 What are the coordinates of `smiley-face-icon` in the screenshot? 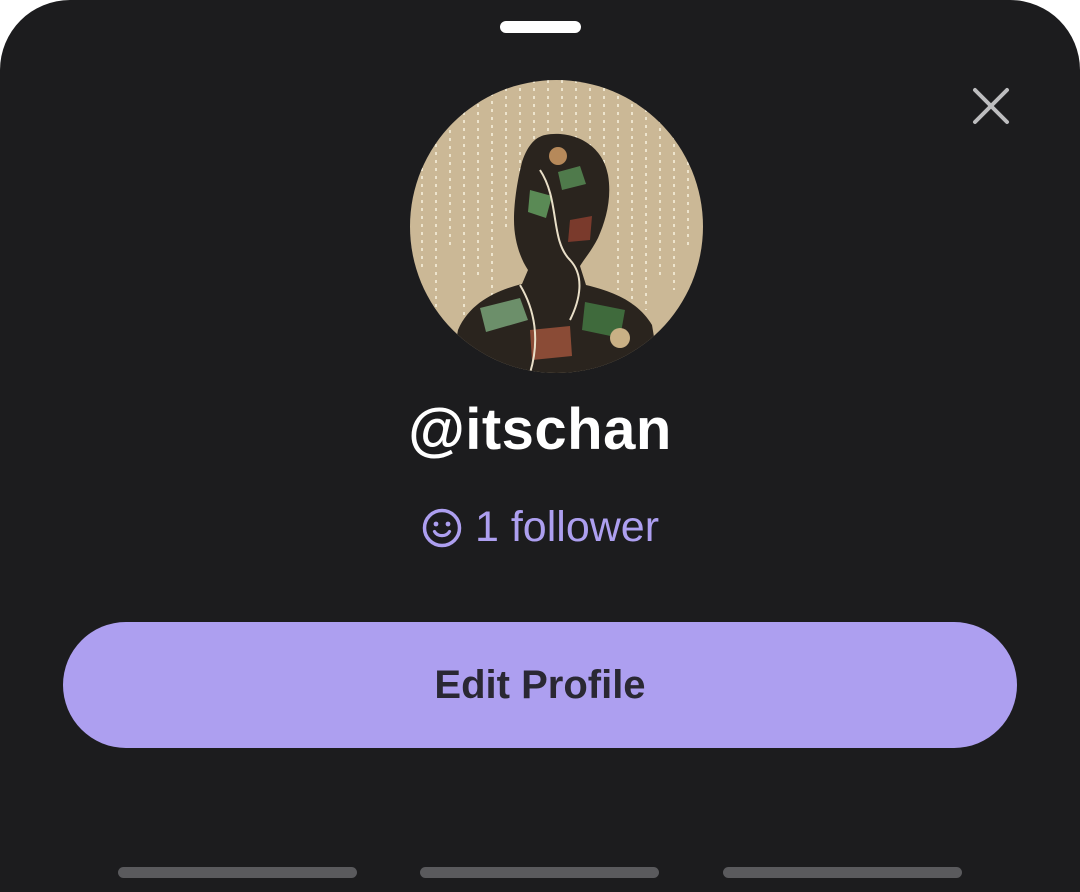 It's located at (442, 527).